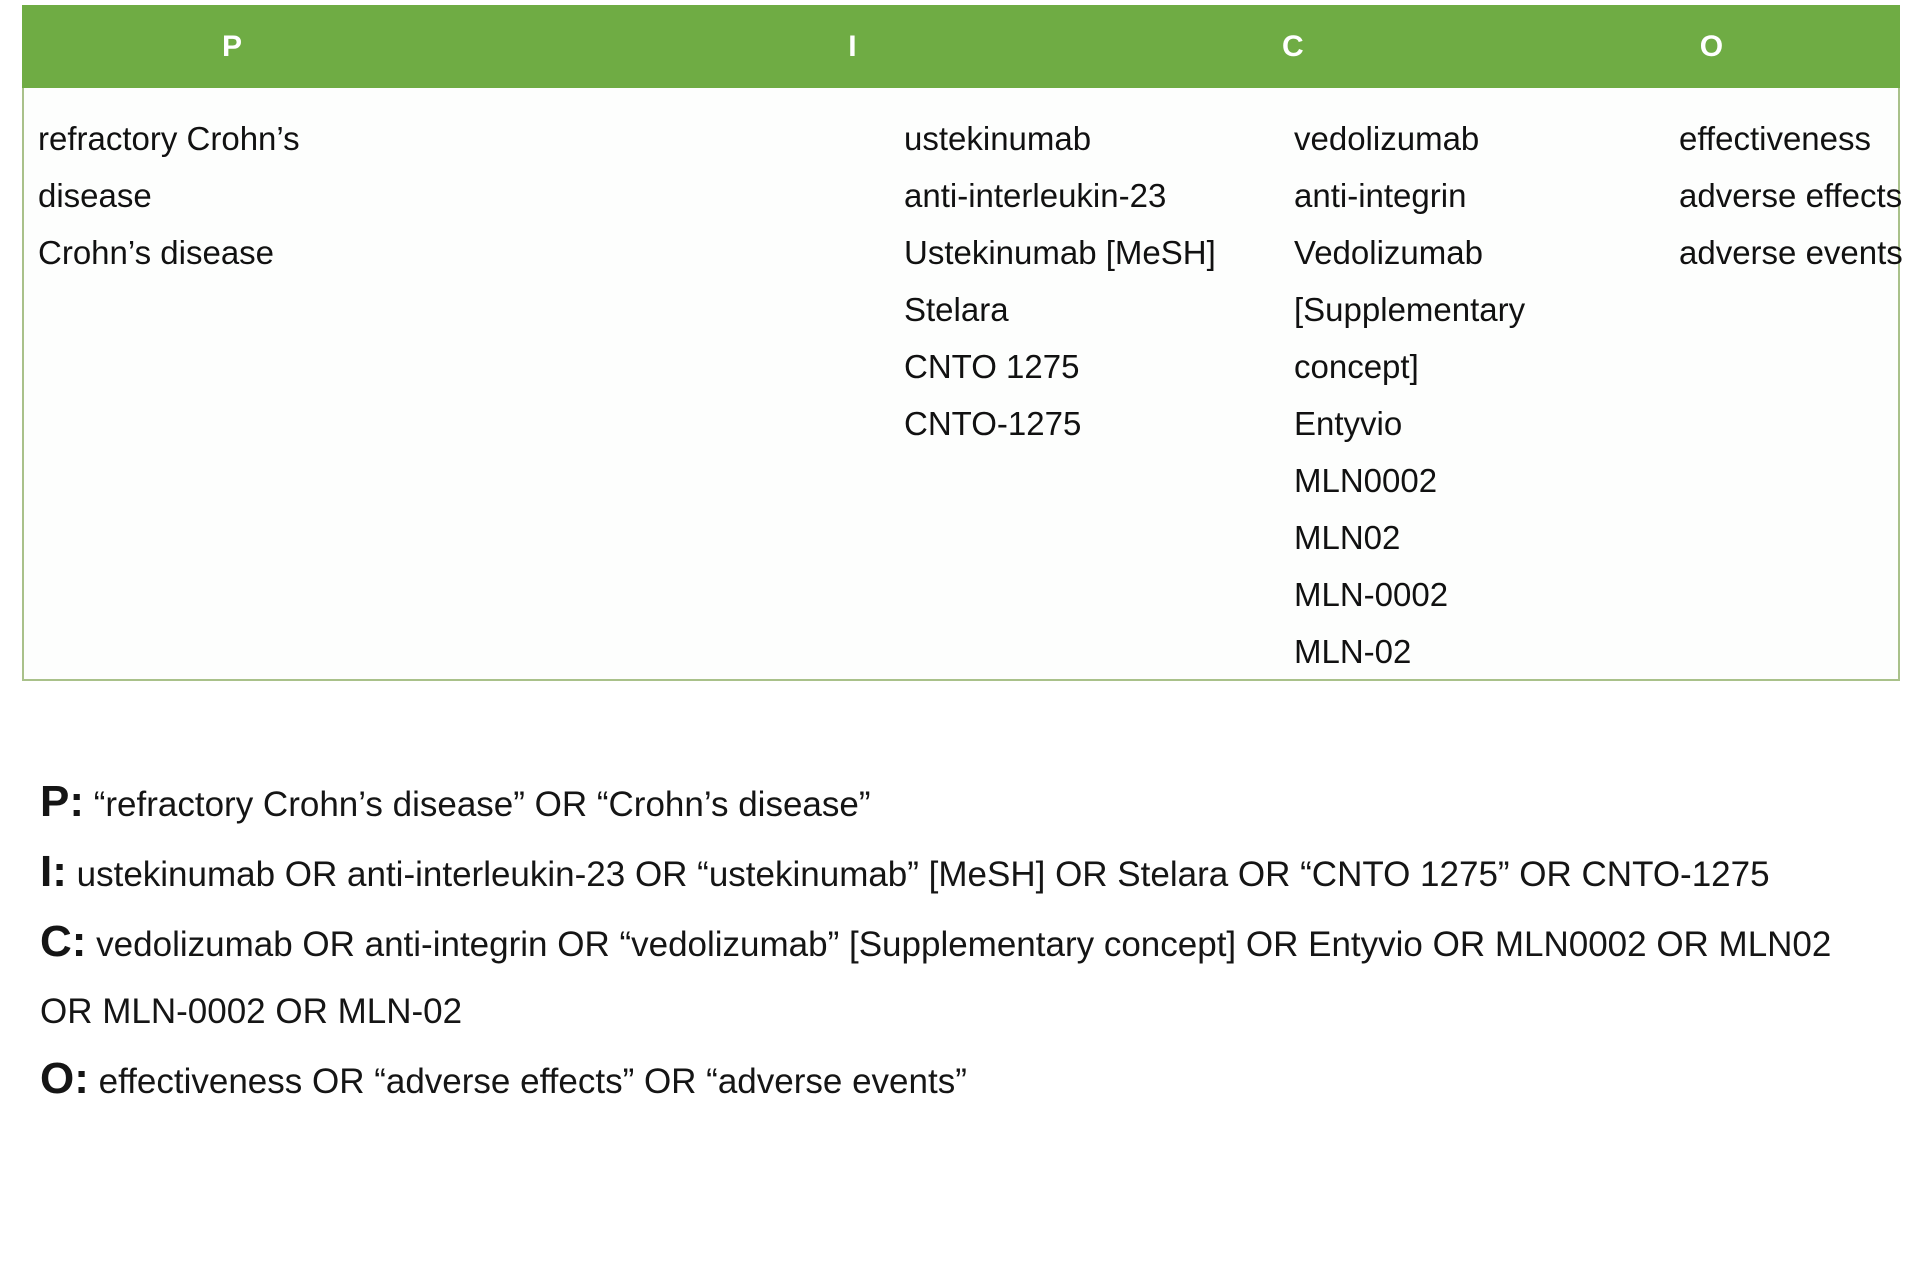  Describe the element at coordinates (1711, 46) in the screenshot. I see `column-header-o-label: O` at that location.